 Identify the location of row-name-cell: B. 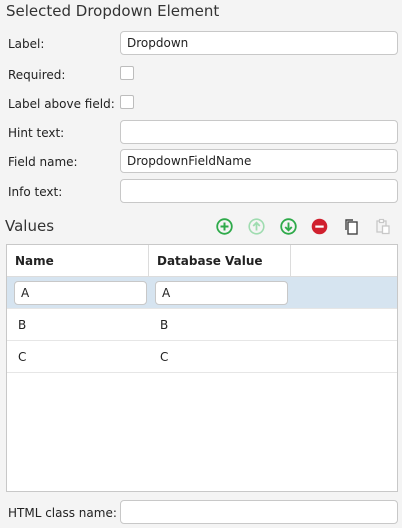
(78, 325).